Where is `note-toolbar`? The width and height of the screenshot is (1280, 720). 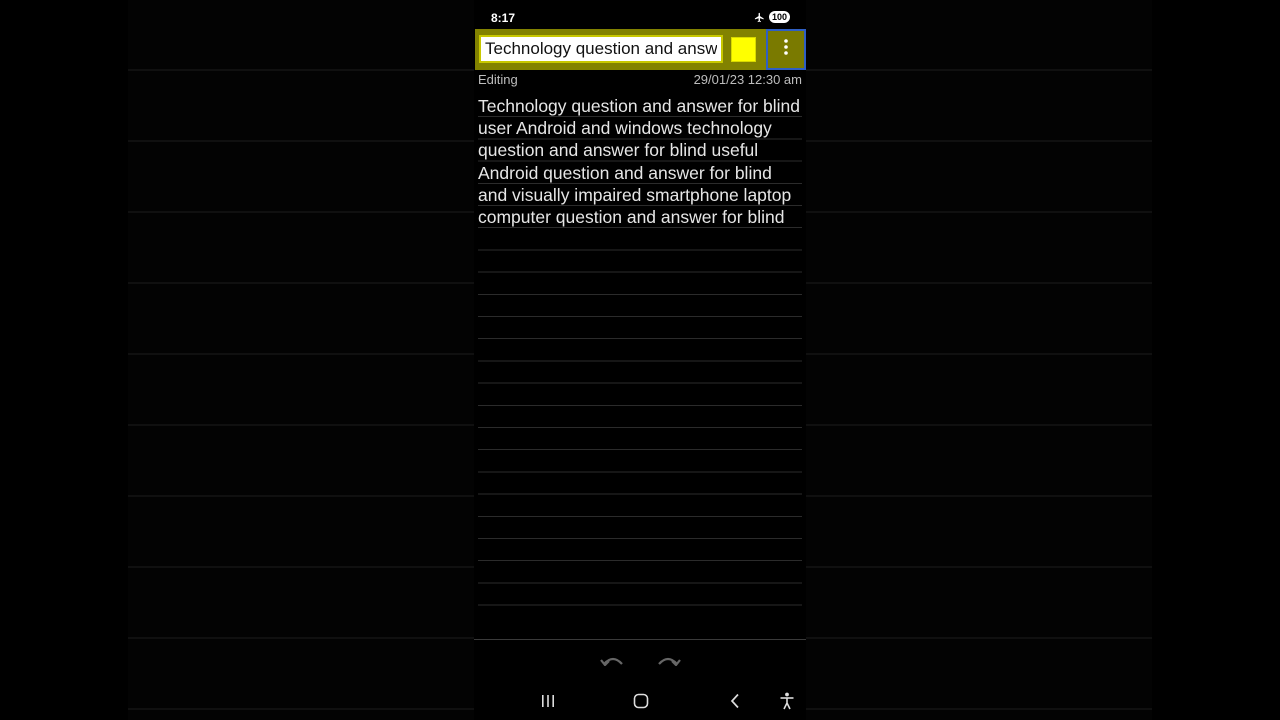
note-toolbar is located at coordinates (640, 49).